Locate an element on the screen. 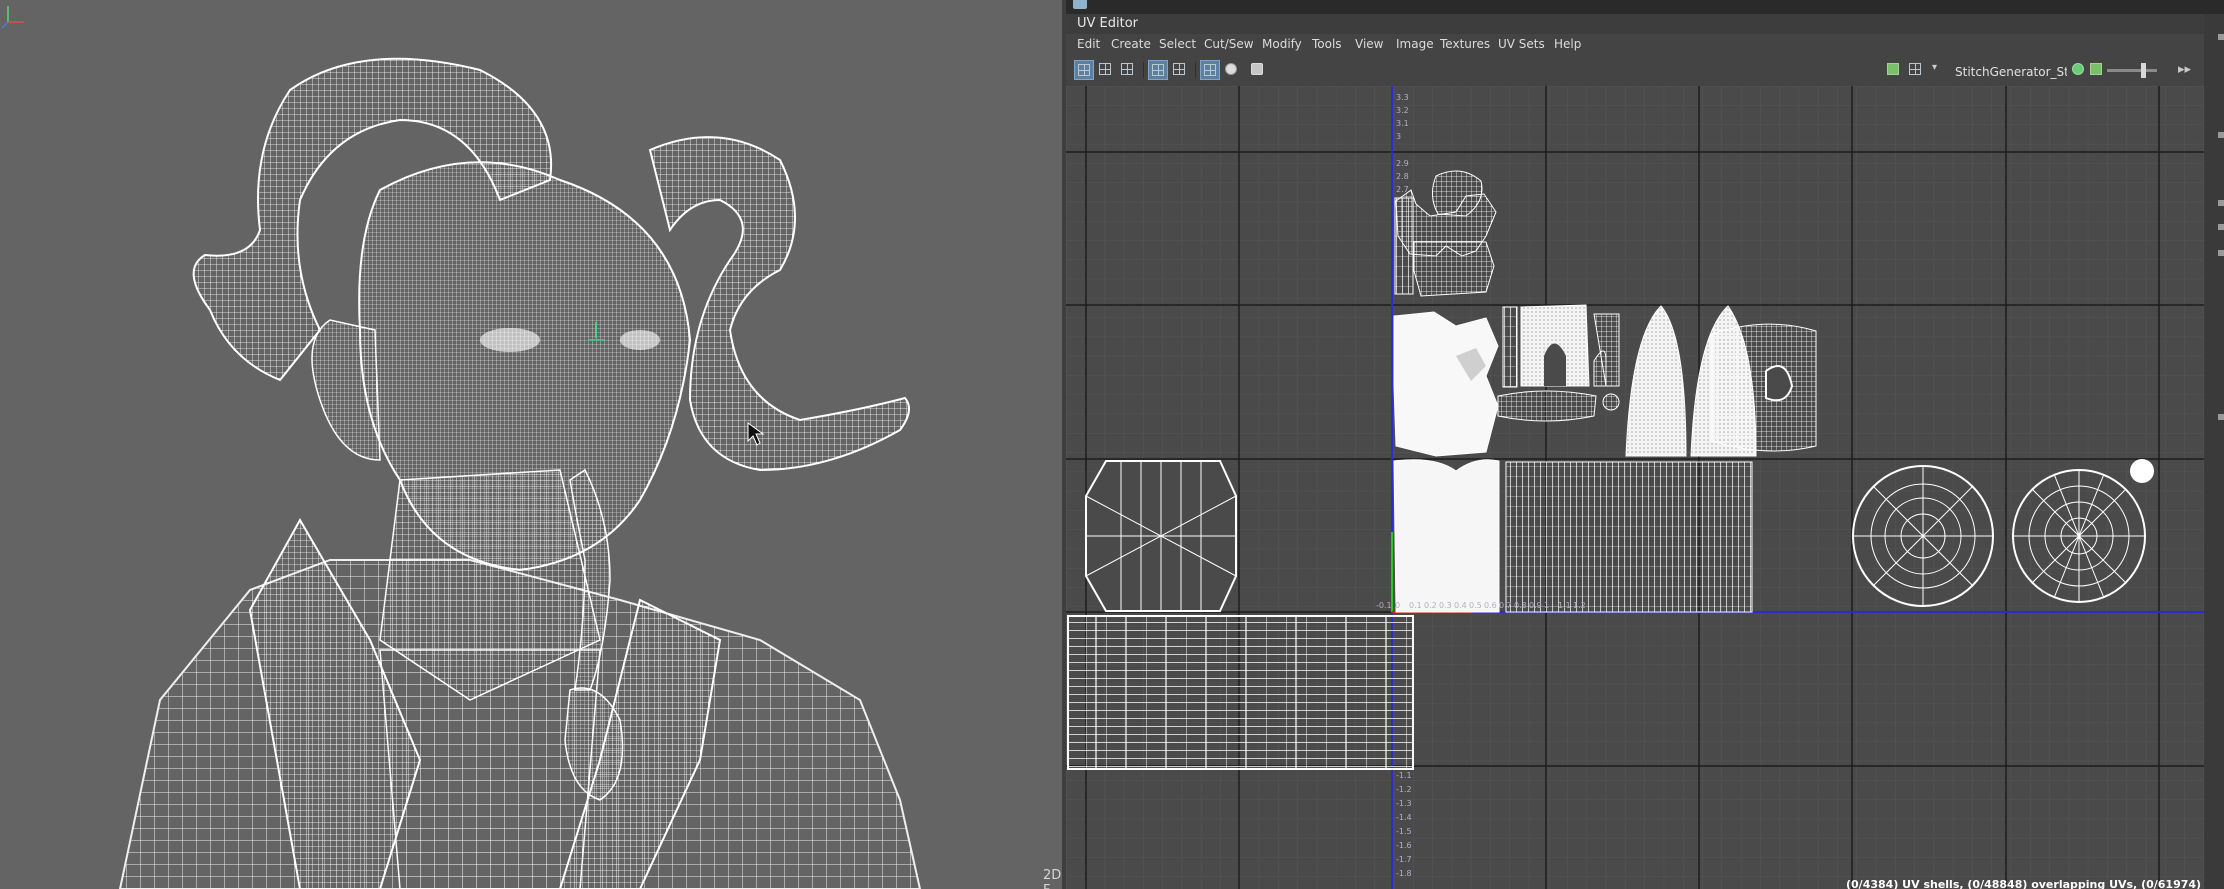  toolbar-overflow-icon: ▸▸ is located at coordinates (2184, 69).